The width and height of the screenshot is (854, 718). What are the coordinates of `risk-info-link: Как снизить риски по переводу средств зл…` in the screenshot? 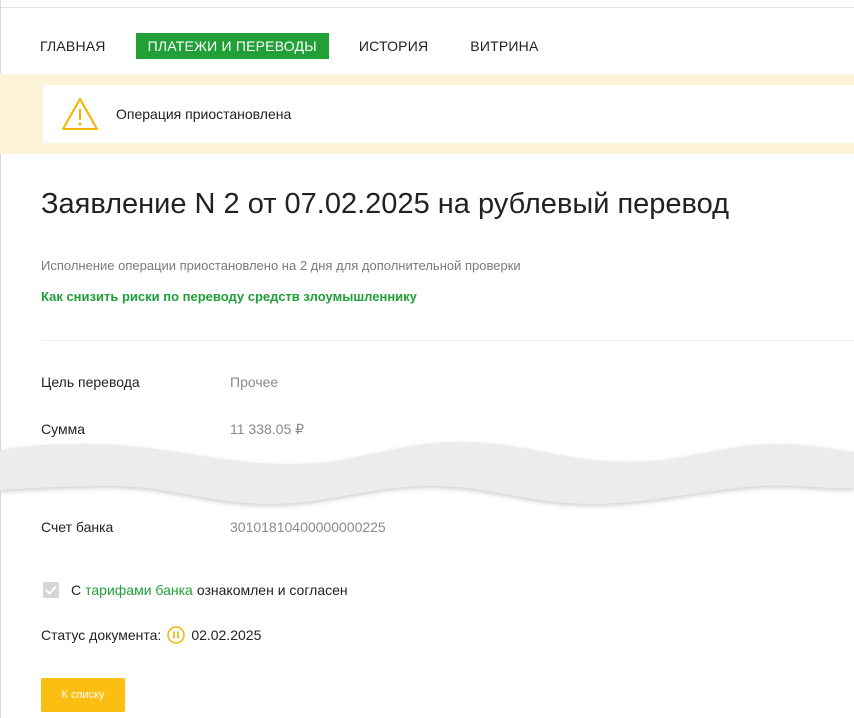 It's located at (229, 296).